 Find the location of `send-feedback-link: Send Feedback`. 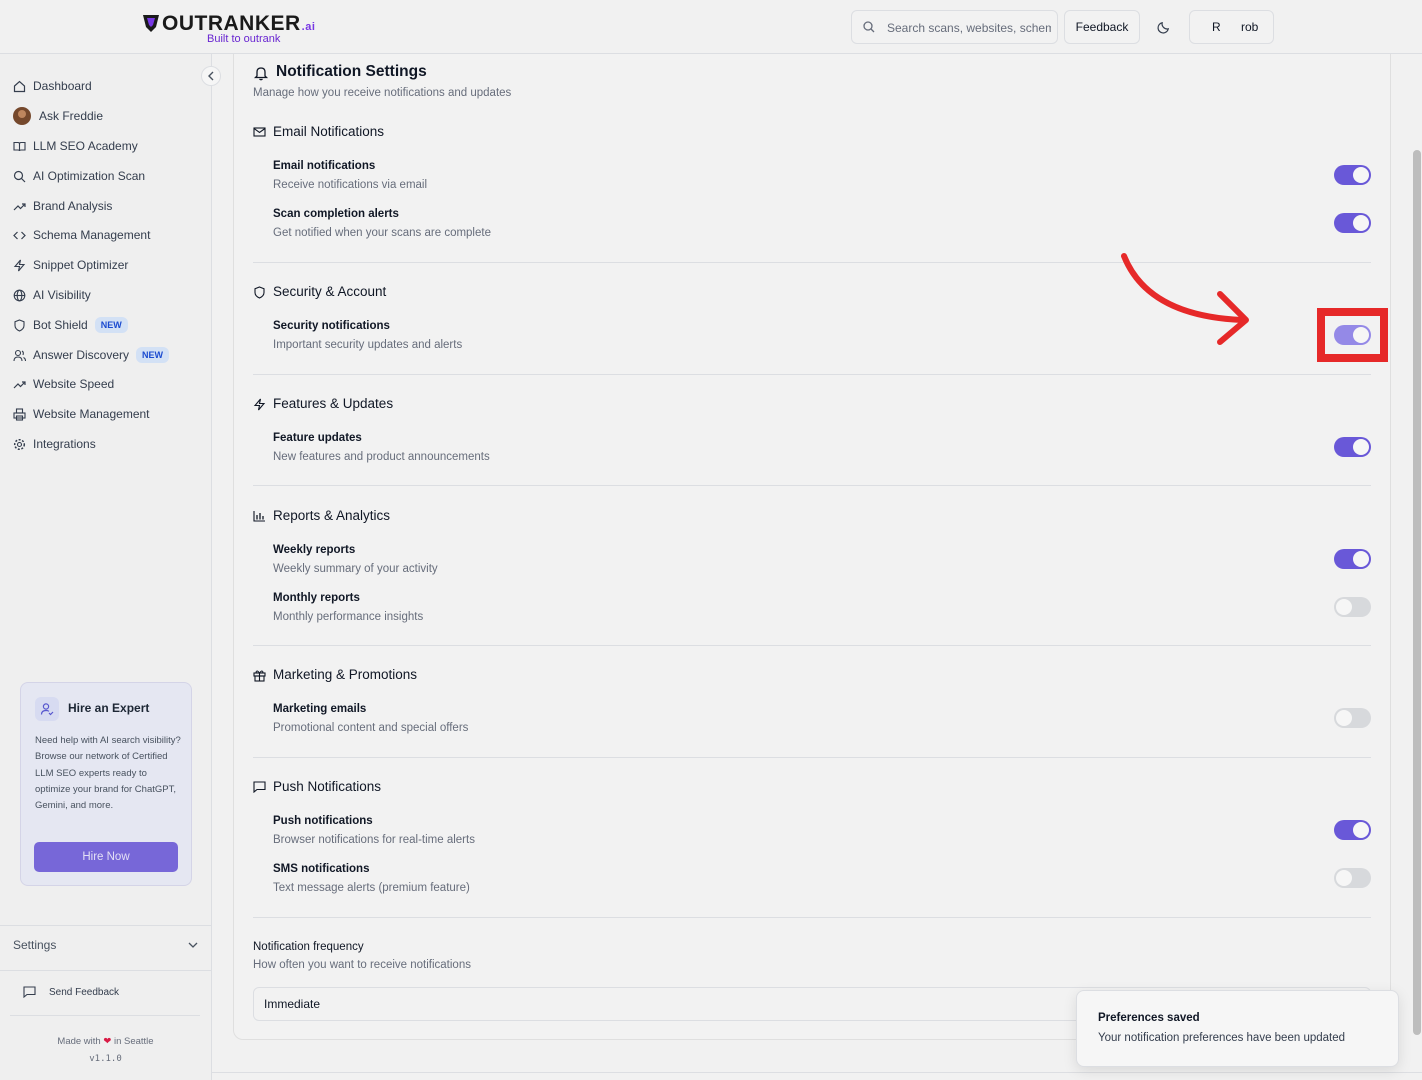

send-feedback-link: Send Feedback is located at coordinates (71, 992).